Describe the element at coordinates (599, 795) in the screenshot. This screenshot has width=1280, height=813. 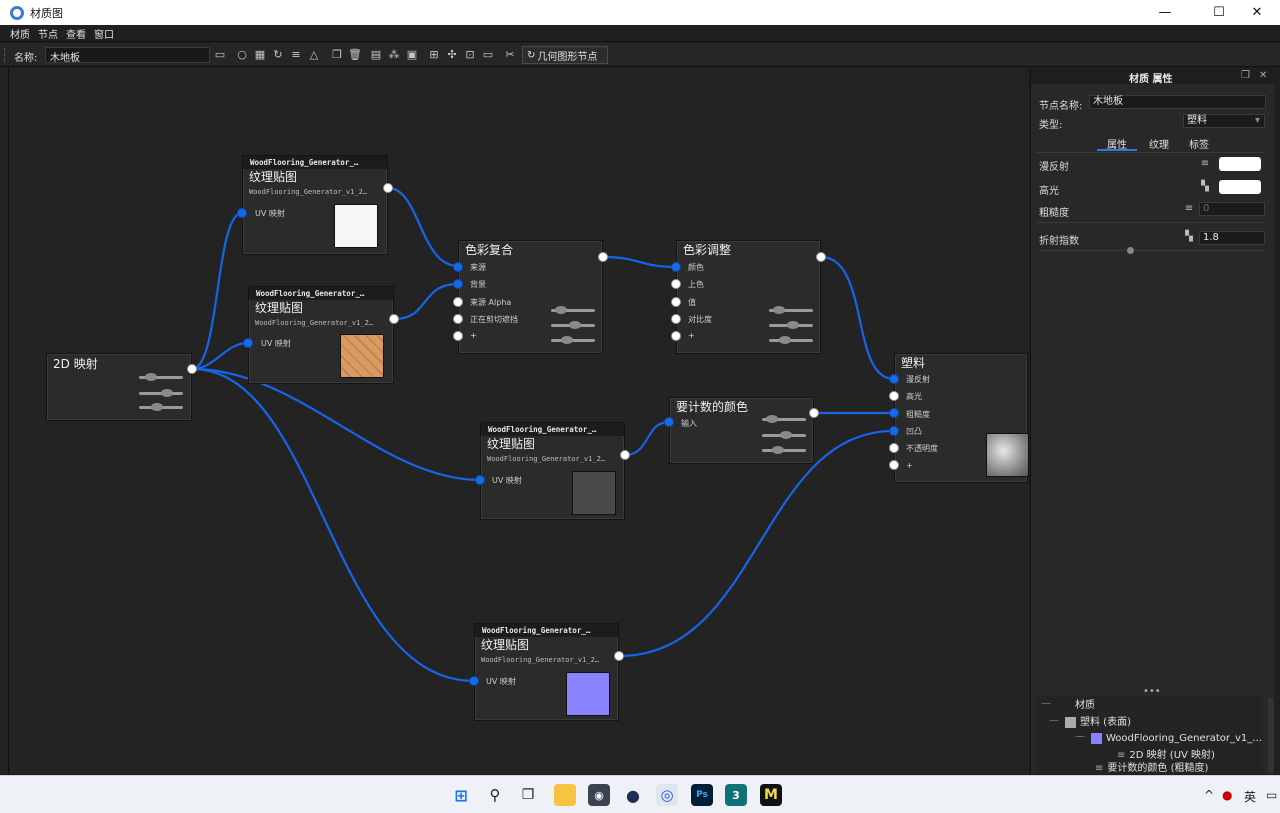
I see `disk-app-icon: ◉` at that location.